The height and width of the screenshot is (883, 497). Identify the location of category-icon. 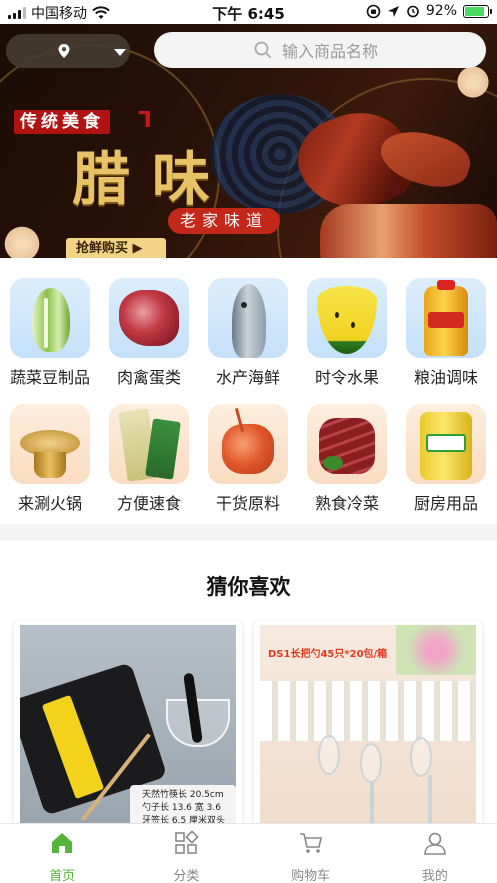
(187, 842).